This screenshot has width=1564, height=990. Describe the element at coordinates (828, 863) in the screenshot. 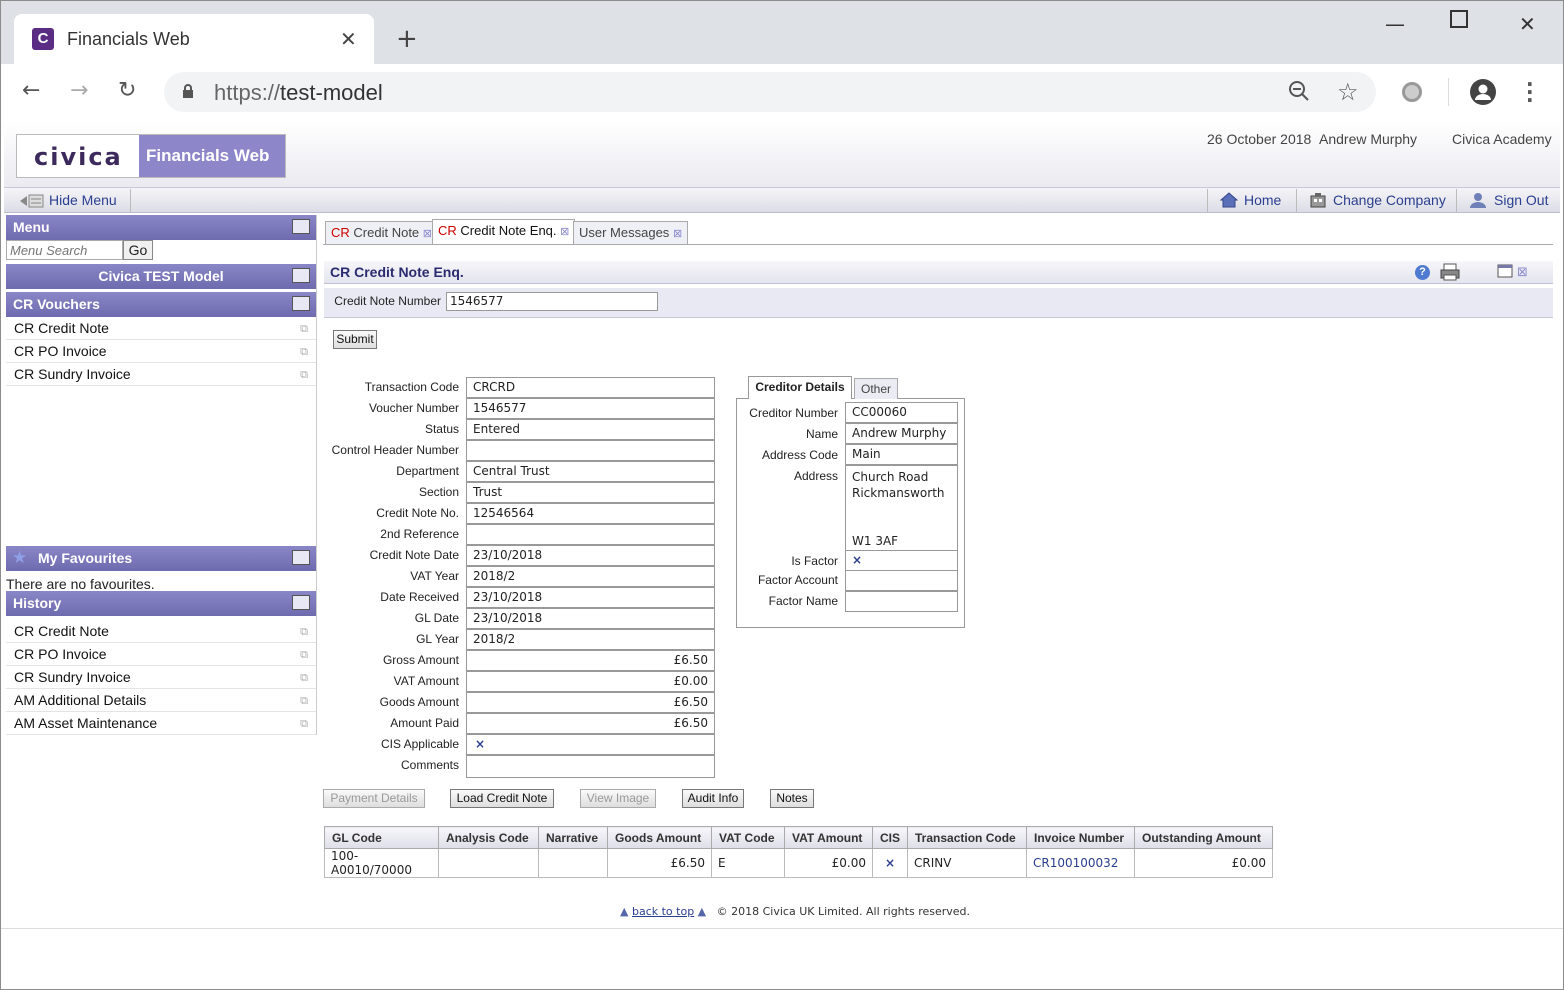

I see `vat-amount-cell: £0.00` at that location.